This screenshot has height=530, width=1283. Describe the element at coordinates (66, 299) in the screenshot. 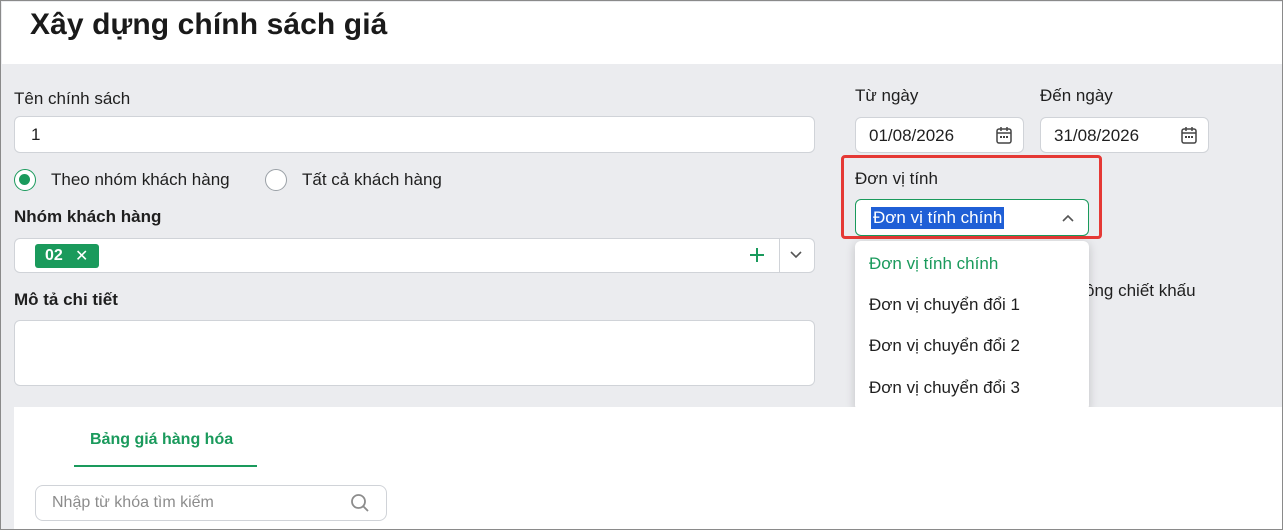

I see `description-label: Mô tả chi tiết` at that location.